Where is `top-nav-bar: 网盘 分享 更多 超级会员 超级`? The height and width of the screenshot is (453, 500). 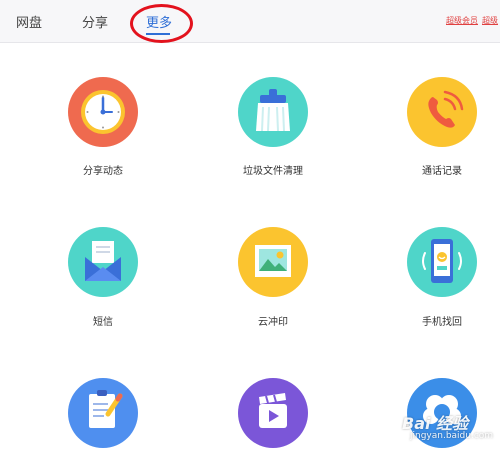 top-nav-bar: 网盘 分享 更多 超级会员 超级 is located at coordinates (250, 21).